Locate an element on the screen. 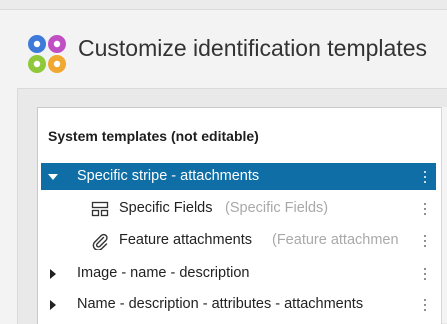  tree-row-label: Feature attachments is located at coordinates (185, 240).